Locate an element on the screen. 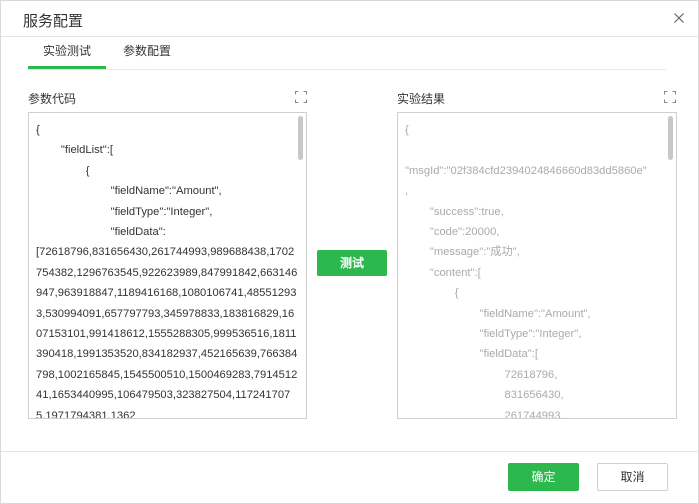 This screenshot has height=504, width=699. result-label: 实验结果 is located at coordinates (421, 99).